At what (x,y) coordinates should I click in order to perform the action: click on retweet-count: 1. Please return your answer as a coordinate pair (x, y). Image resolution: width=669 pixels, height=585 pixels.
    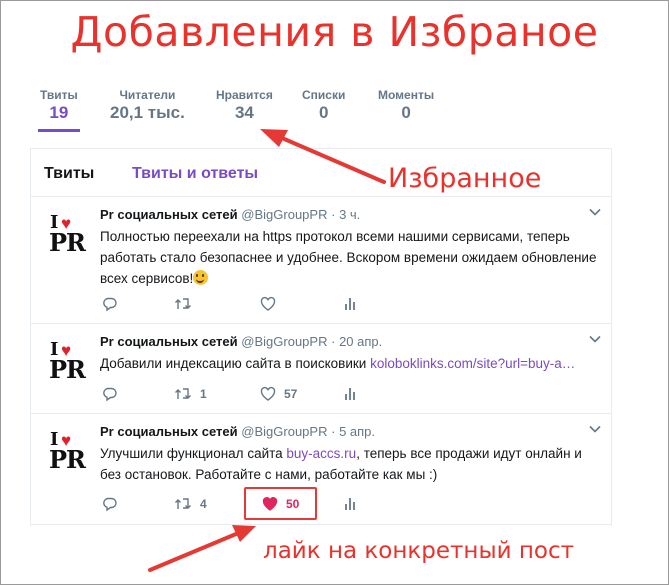
    Looking at the image, I should click on (203, 394).